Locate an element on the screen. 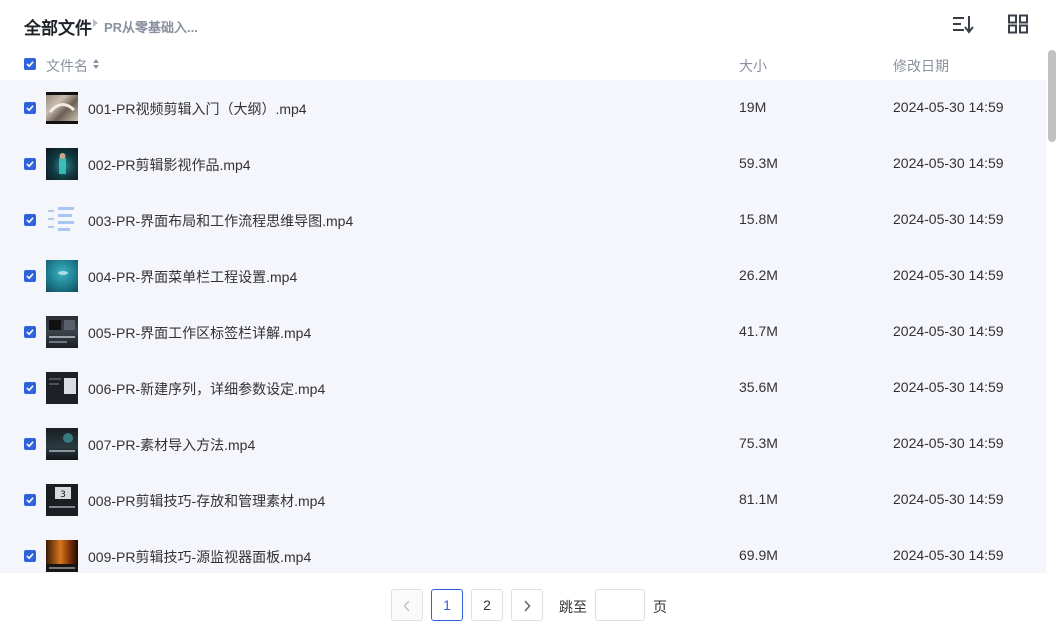 The image size is (1058, 637). column-size-header: 大小 is located at coordinates (753, 66).